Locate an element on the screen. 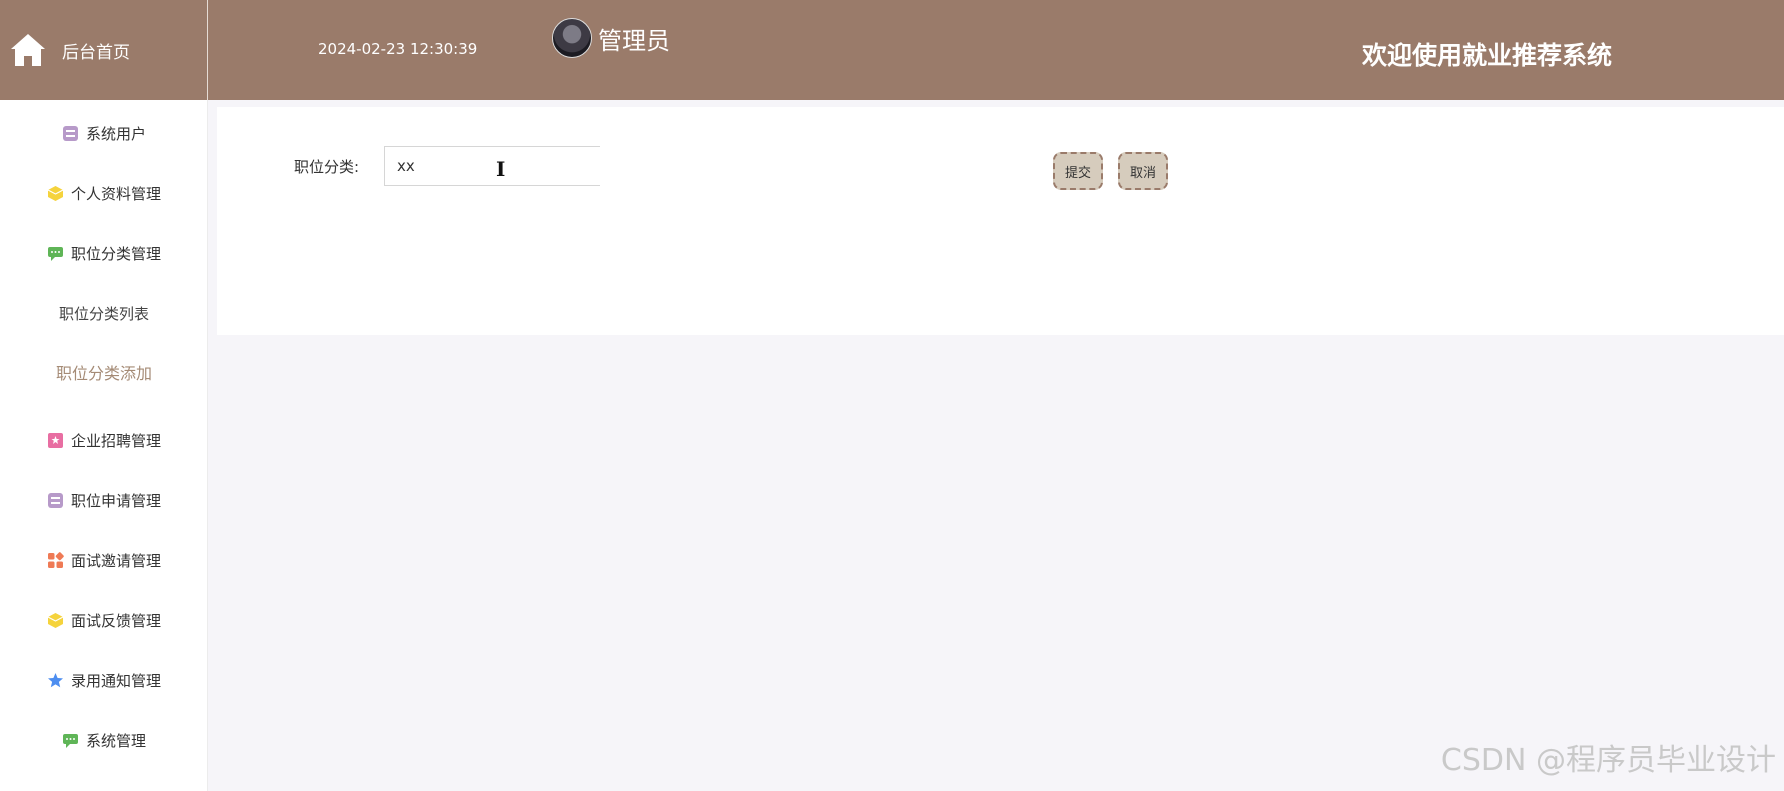 The width and height of the screenshot is (1784, 791). sidebar-item-offers: 录用通知管理 is located at coordinates (104, 680).